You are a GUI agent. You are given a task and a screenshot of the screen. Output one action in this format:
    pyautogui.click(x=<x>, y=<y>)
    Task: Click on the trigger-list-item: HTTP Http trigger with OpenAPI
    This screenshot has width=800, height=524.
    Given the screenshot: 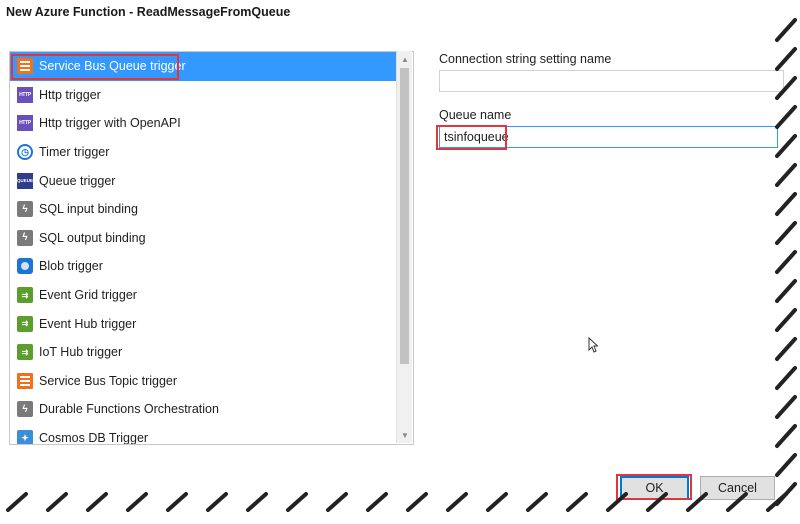 What is the action you would take?
    pyautogui.click(x=203, y=123)
    